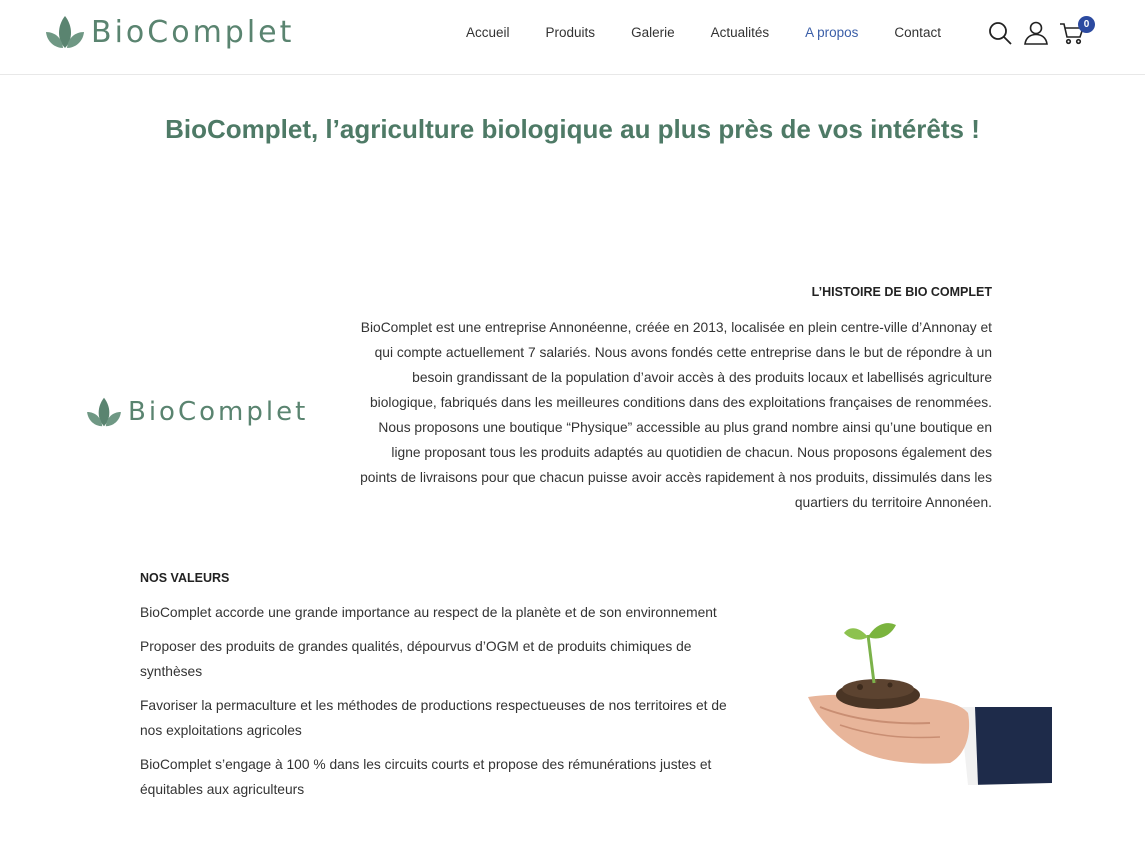  Describe the element at coordinates (831, 32) in the screenshot. I see `nav-item-a-propos: A propos` at that location.